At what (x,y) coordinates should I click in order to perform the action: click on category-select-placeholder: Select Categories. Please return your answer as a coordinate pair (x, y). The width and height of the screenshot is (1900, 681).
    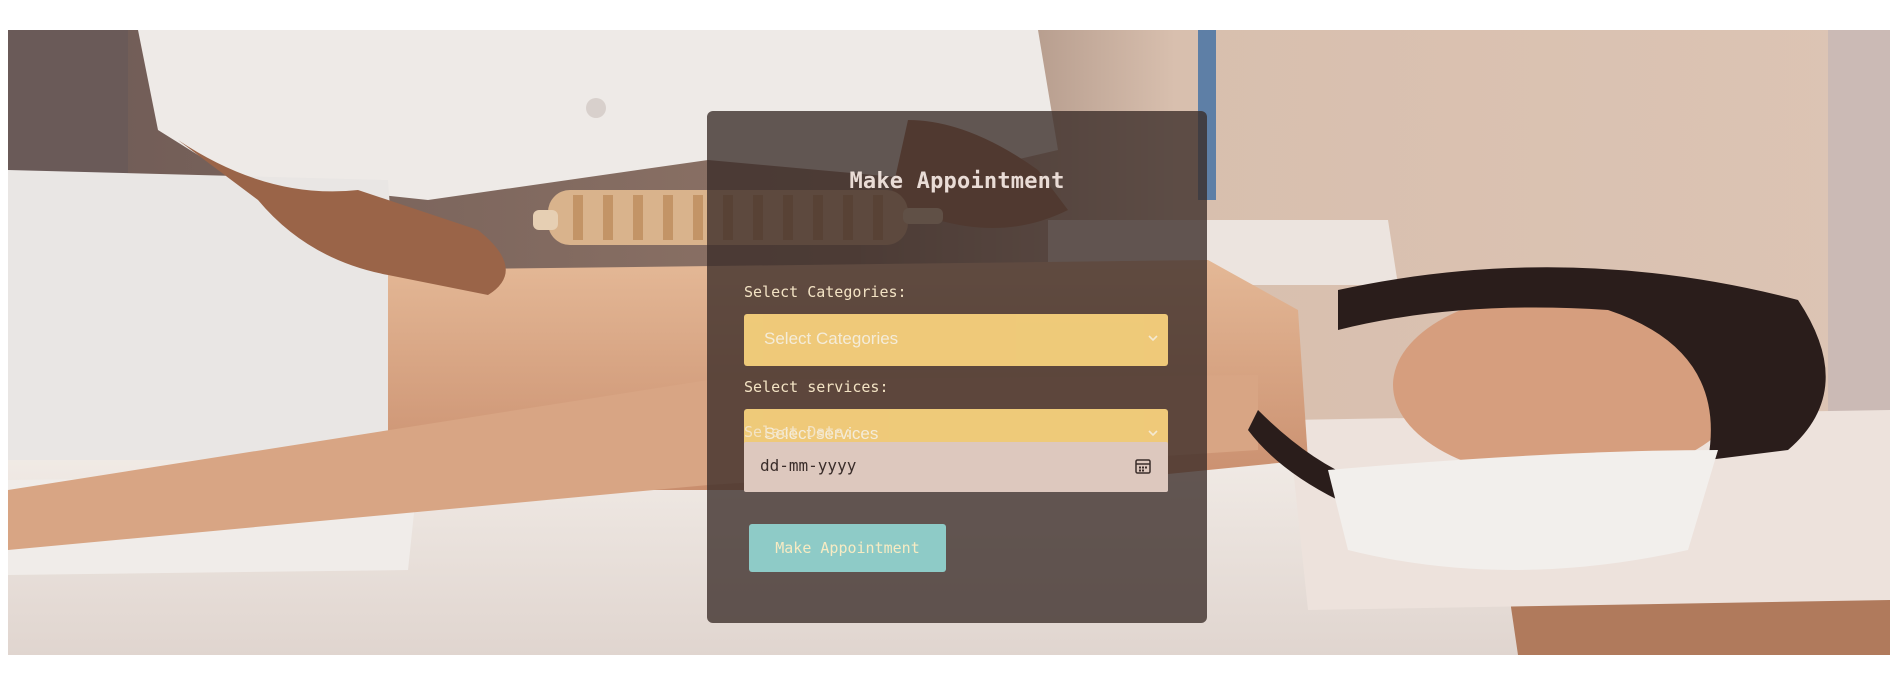
    Looking at the image, I should click on (831, 338).